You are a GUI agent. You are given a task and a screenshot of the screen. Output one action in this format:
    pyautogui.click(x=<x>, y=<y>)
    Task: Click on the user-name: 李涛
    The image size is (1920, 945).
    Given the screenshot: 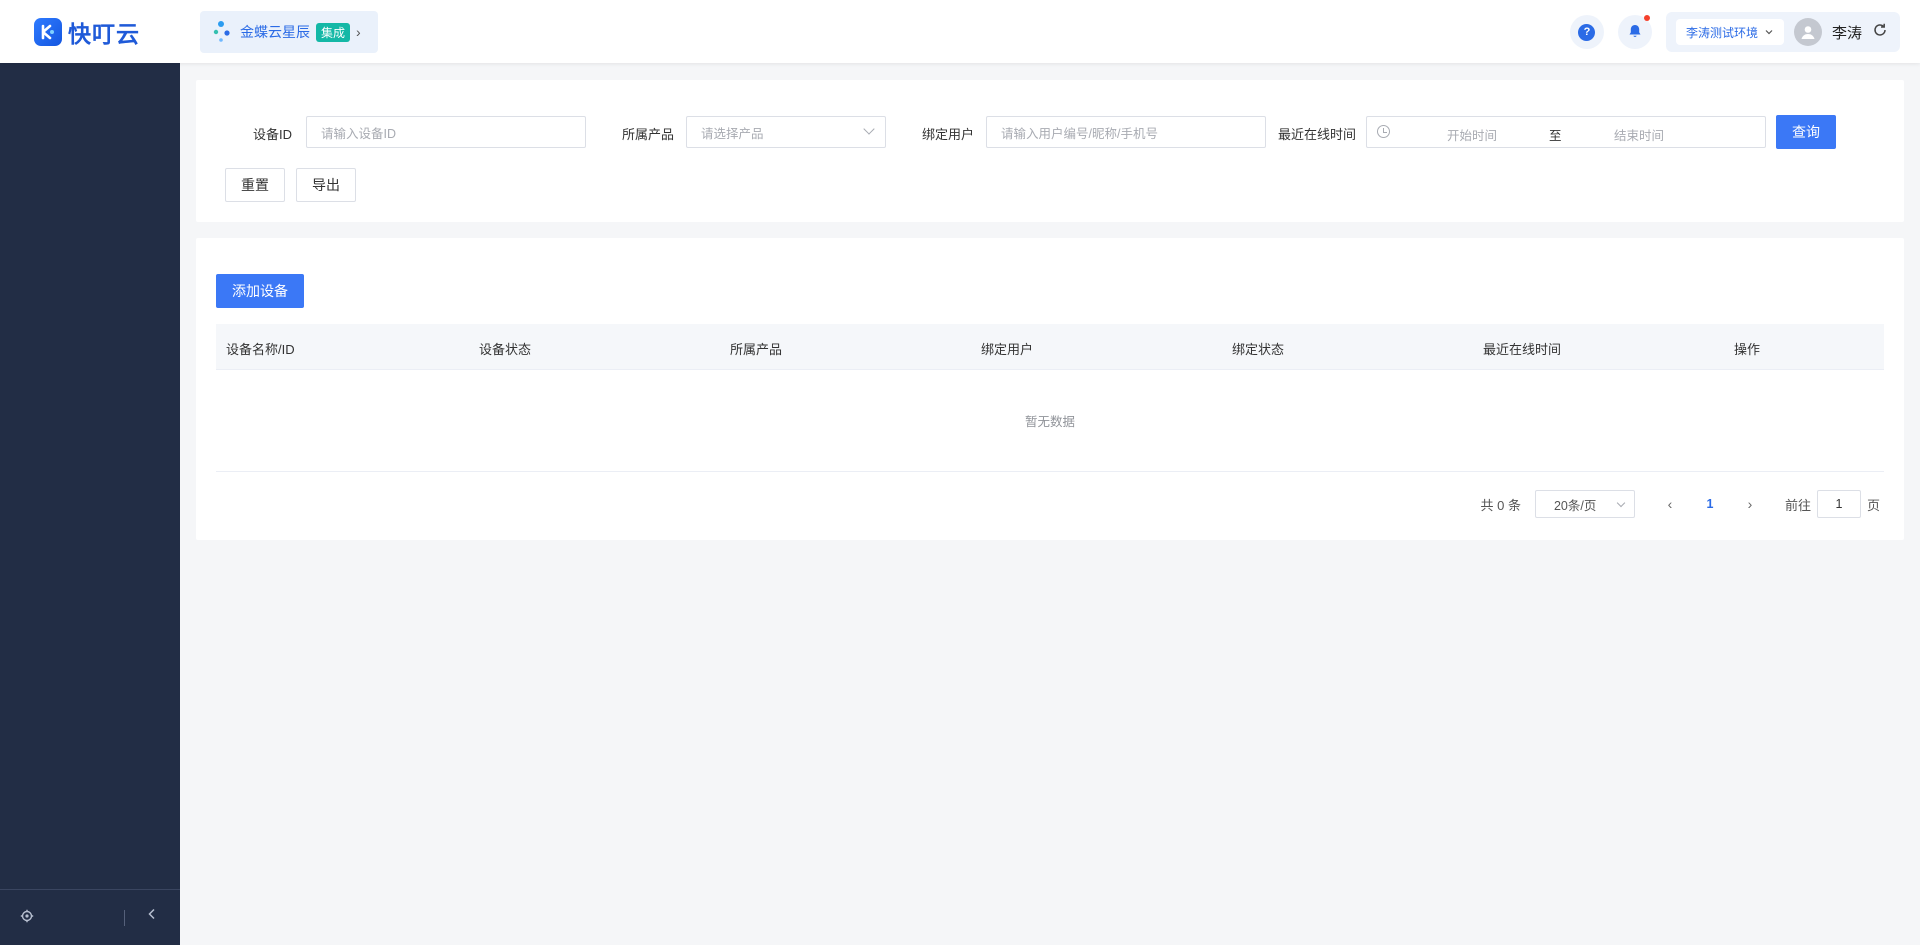 What is the action you would take?
    pyautogui.click(x=1847, y=32)
    